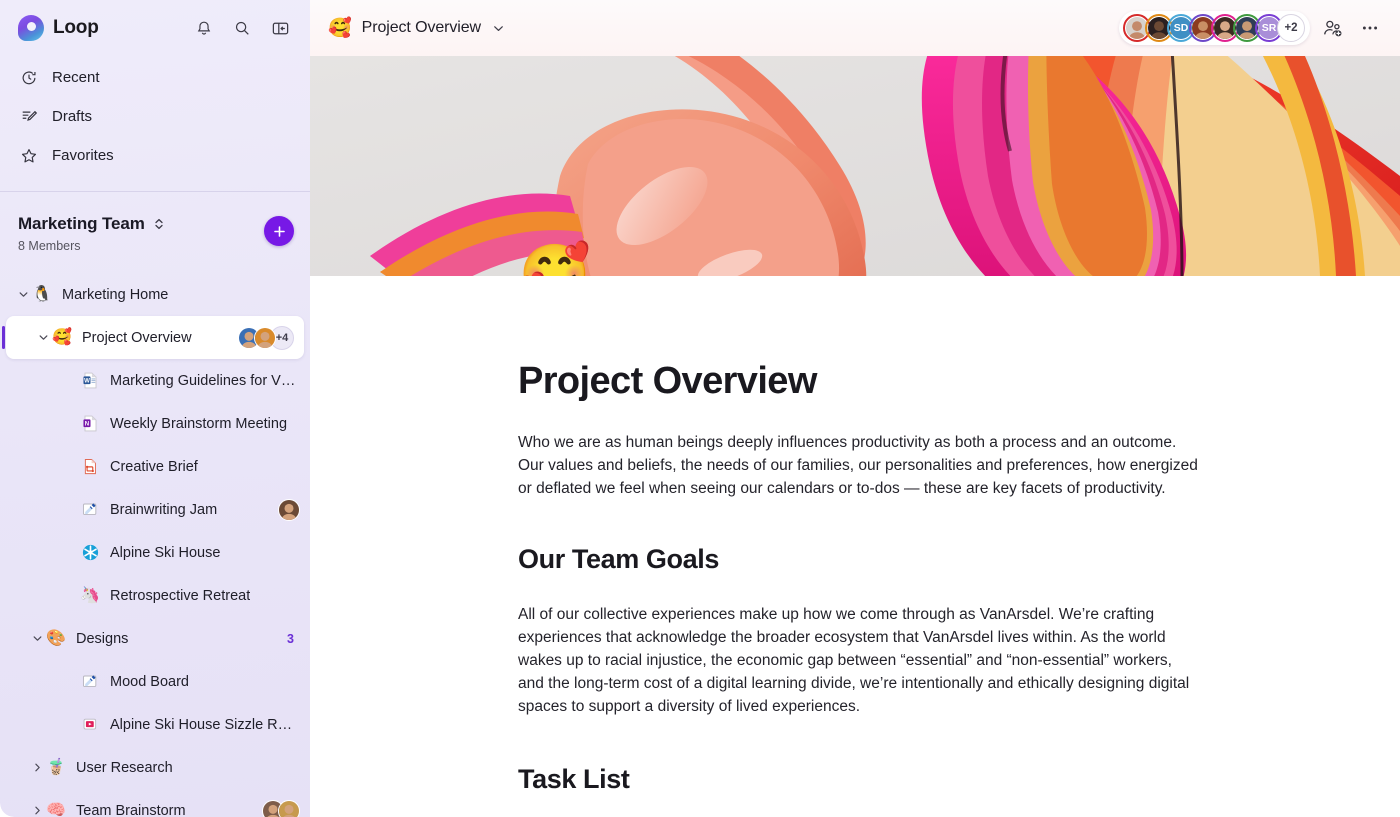 The image size is (1400, 817). I want to click on tree-item-label: Weekly Brainstorm Meeting, so click(199, 423).